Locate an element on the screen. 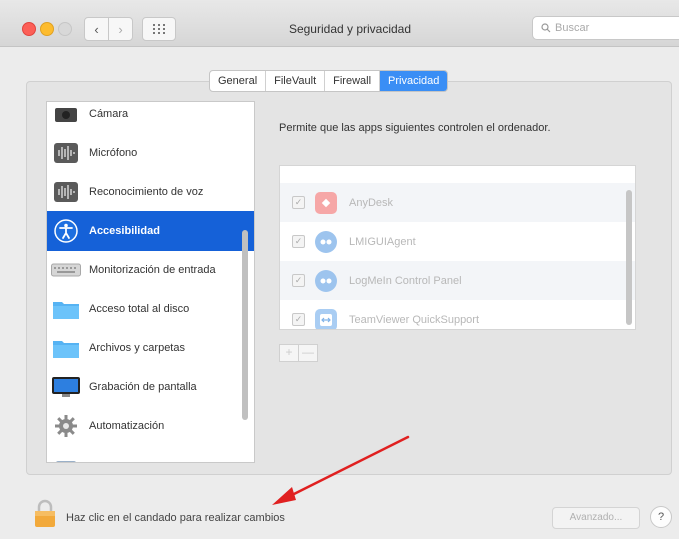  list-item is located at coordinates (457, 174).